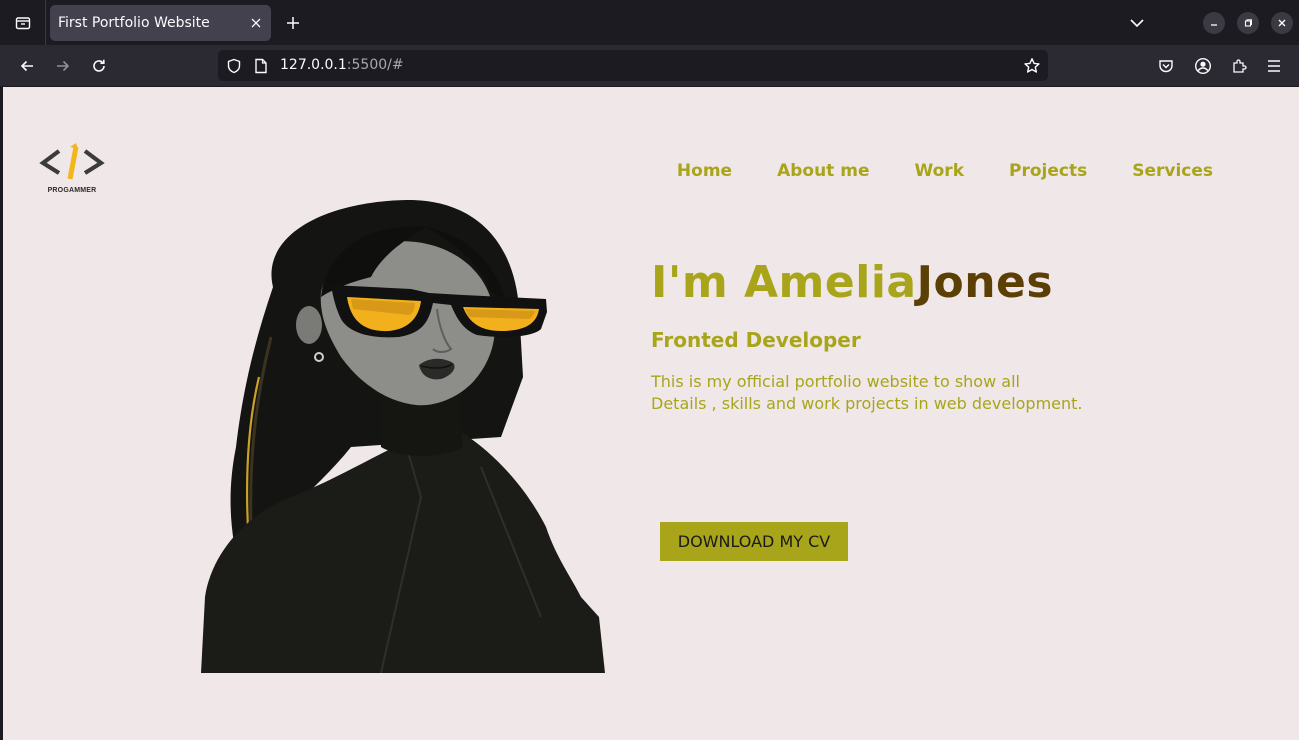 The width and height of the screenshot is (1299, 740). I want to click on hero-title: I'm AmeliaJones, so click(951, 283).